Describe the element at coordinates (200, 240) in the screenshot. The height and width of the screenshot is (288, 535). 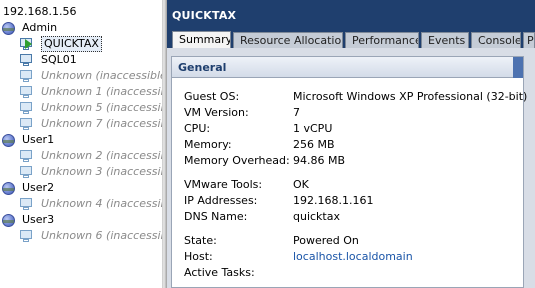
I see `field-label: State:` at that location.